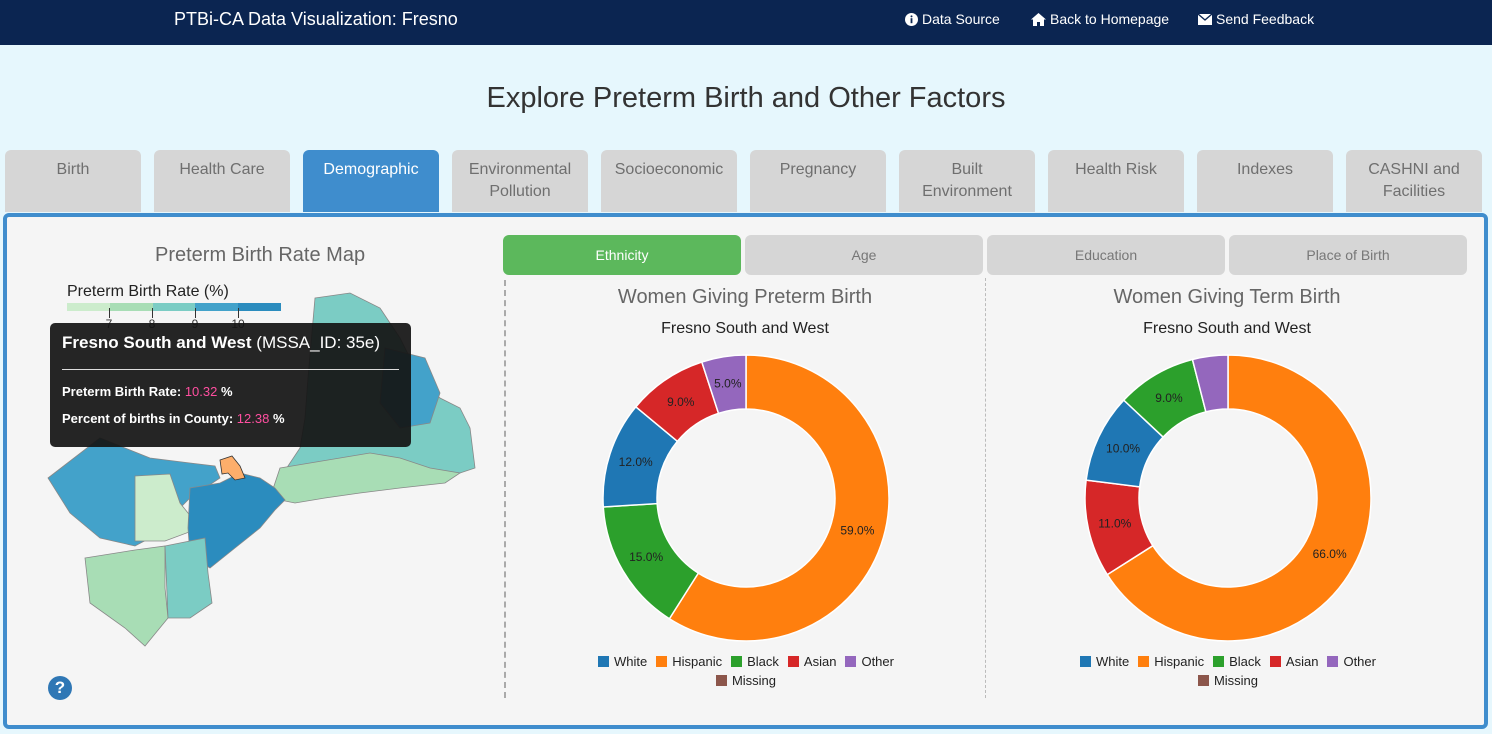  Describe the element at coordinates (669, 169) in the screenshot. I see `tab-label: Socioeconomic` at that location.